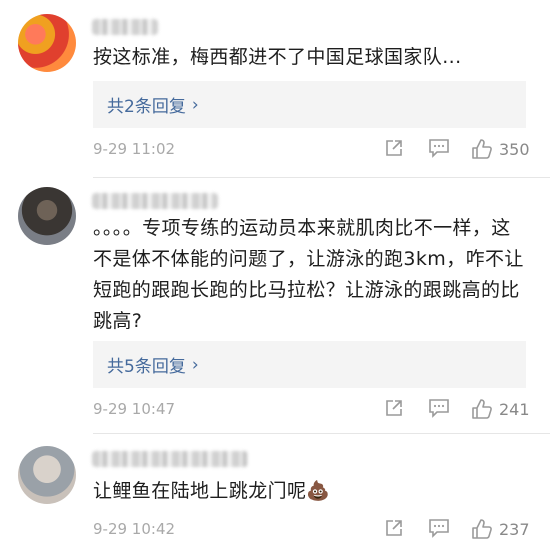 The image size is (550, 548). Describe the element at coordinates (311, 411) in the screenshot. I see `comment-meta: 9-29 10:47 241` at that location.